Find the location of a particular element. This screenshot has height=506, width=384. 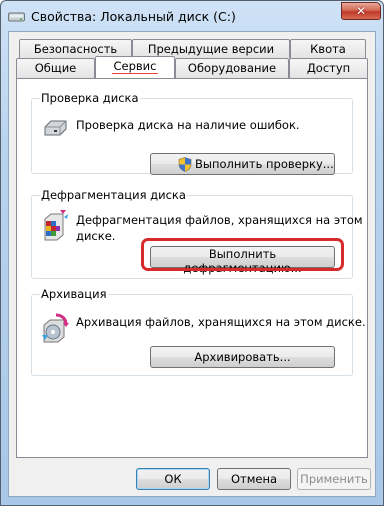

tab-sharing: Доступ is located at coordinates (328, 68).